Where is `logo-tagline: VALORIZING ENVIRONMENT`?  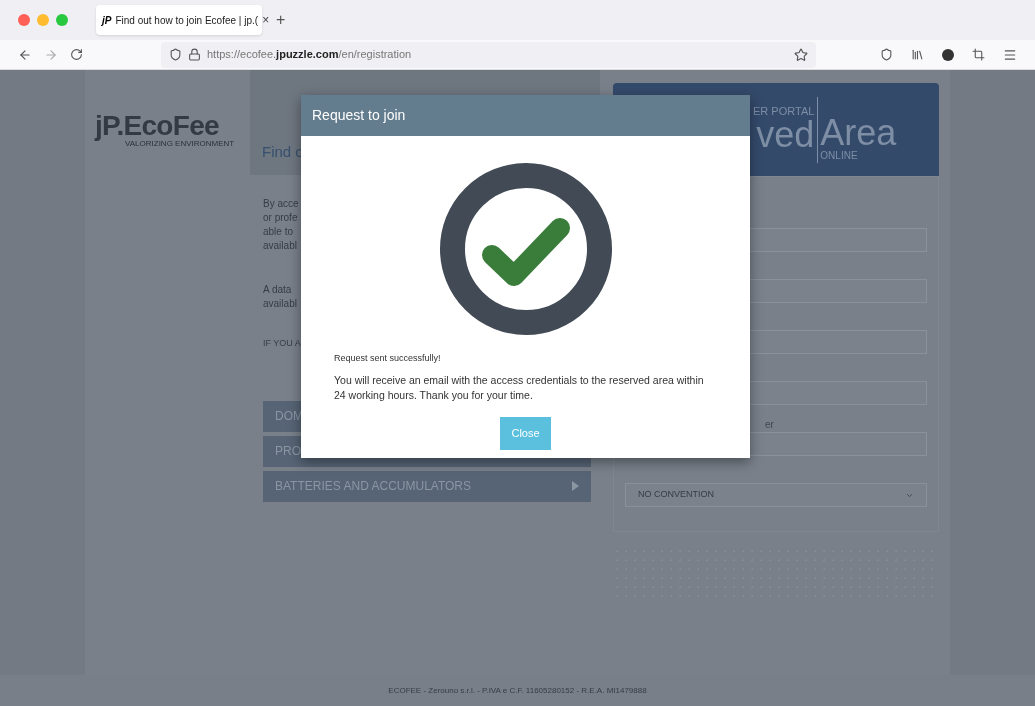 logo-tagline: VALORIZING ENVIRONMENT is located at coordinates (180, 144).